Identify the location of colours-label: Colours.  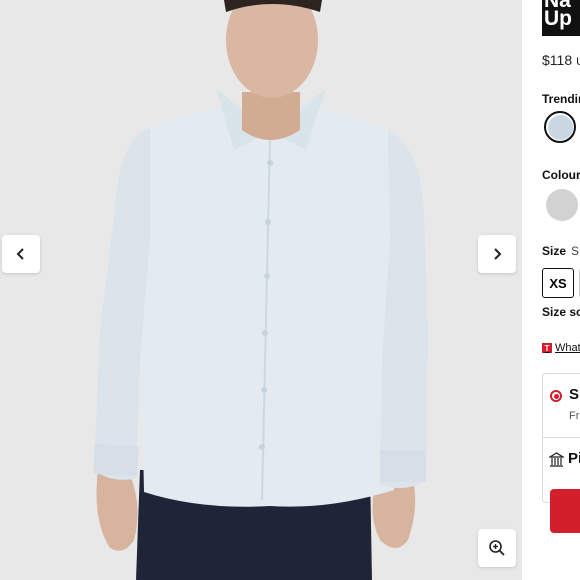
(561, 175).